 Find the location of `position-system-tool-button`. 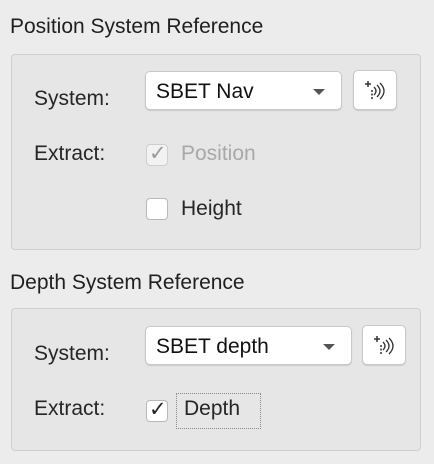

position-system-tool-button is located at coordinates (375, 90).